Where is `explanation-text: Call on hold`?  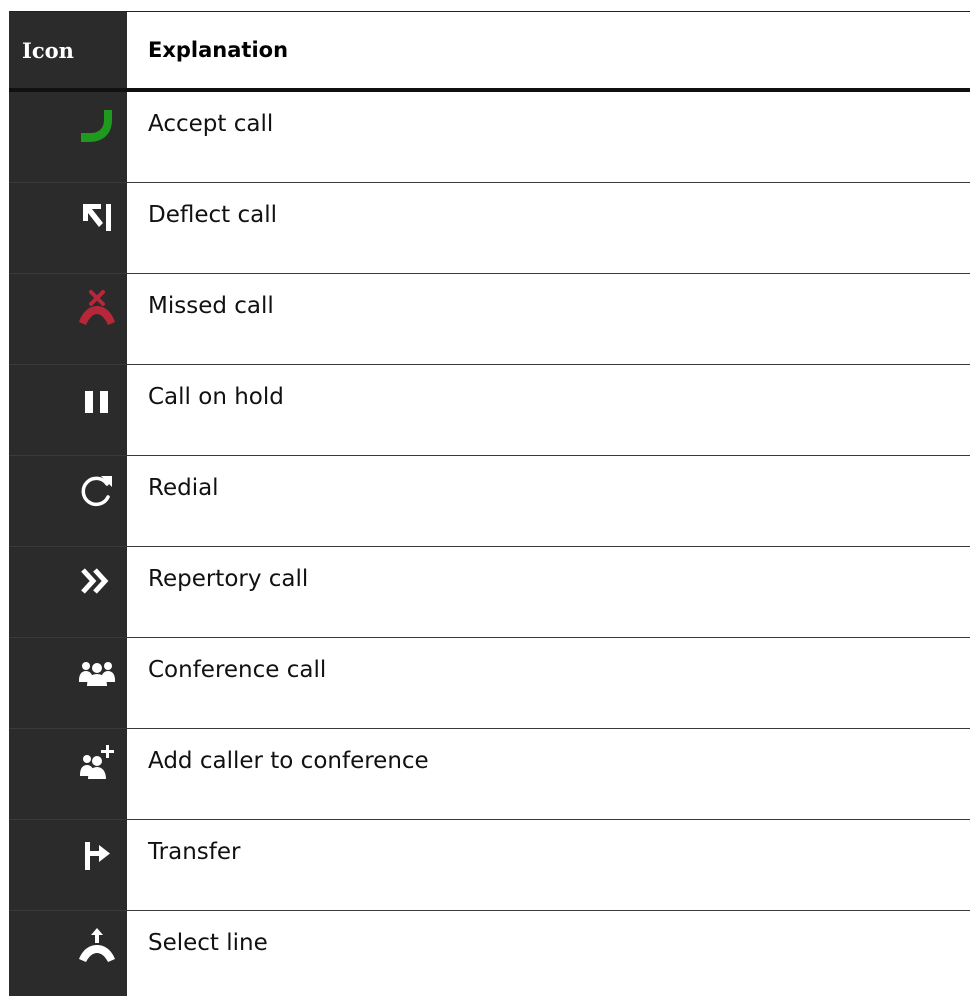
explanation-text: Call on hold is located at coordinates (548, 410).